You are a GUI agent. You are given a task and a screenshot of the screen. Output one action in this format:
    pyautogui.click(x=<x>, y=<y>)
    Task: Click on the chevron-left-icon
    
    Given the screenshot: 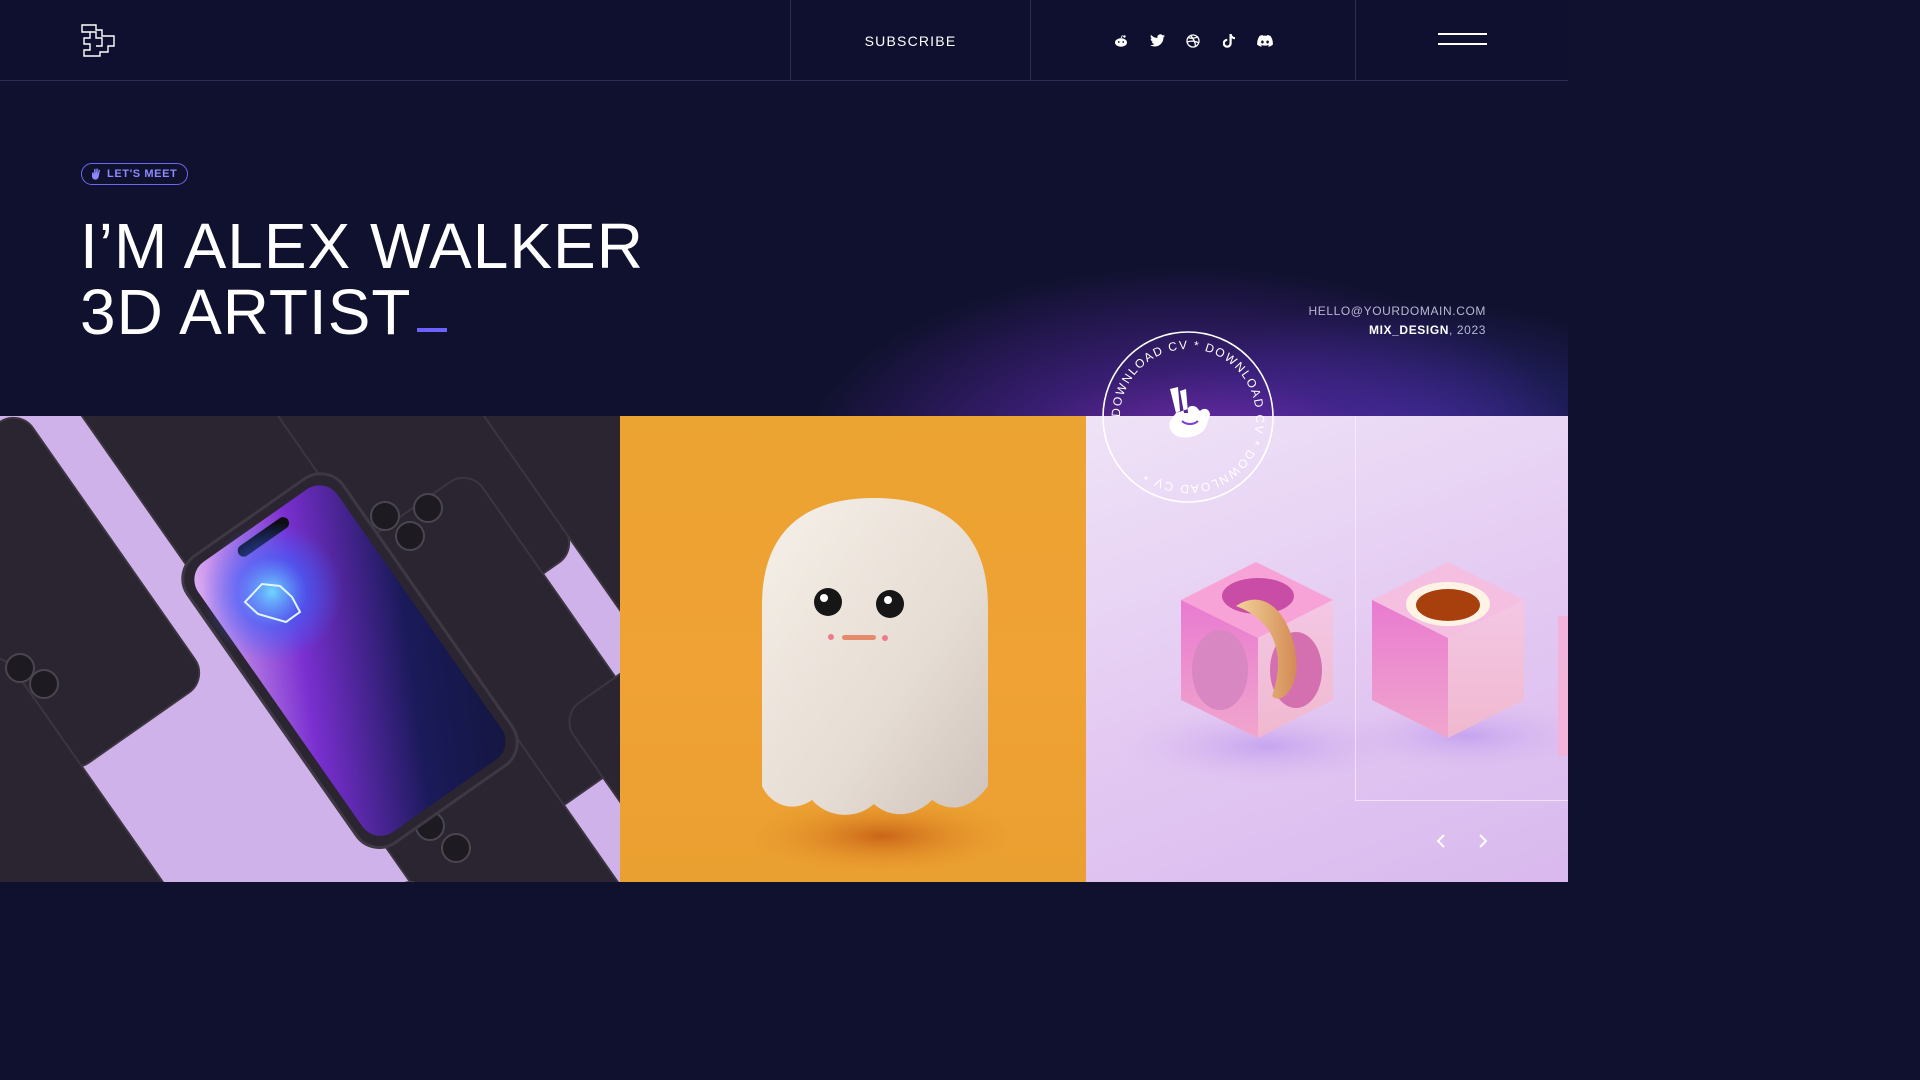 What is the action you would take?
    pyautogui.click(x=1441, y=841)
    